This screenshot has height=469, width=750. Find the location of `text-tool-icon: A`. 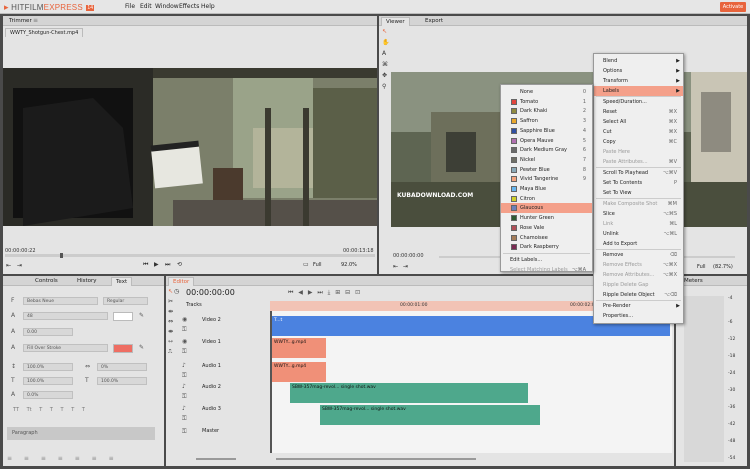

text-tool-icon: A is located at coordinates (384, 53).